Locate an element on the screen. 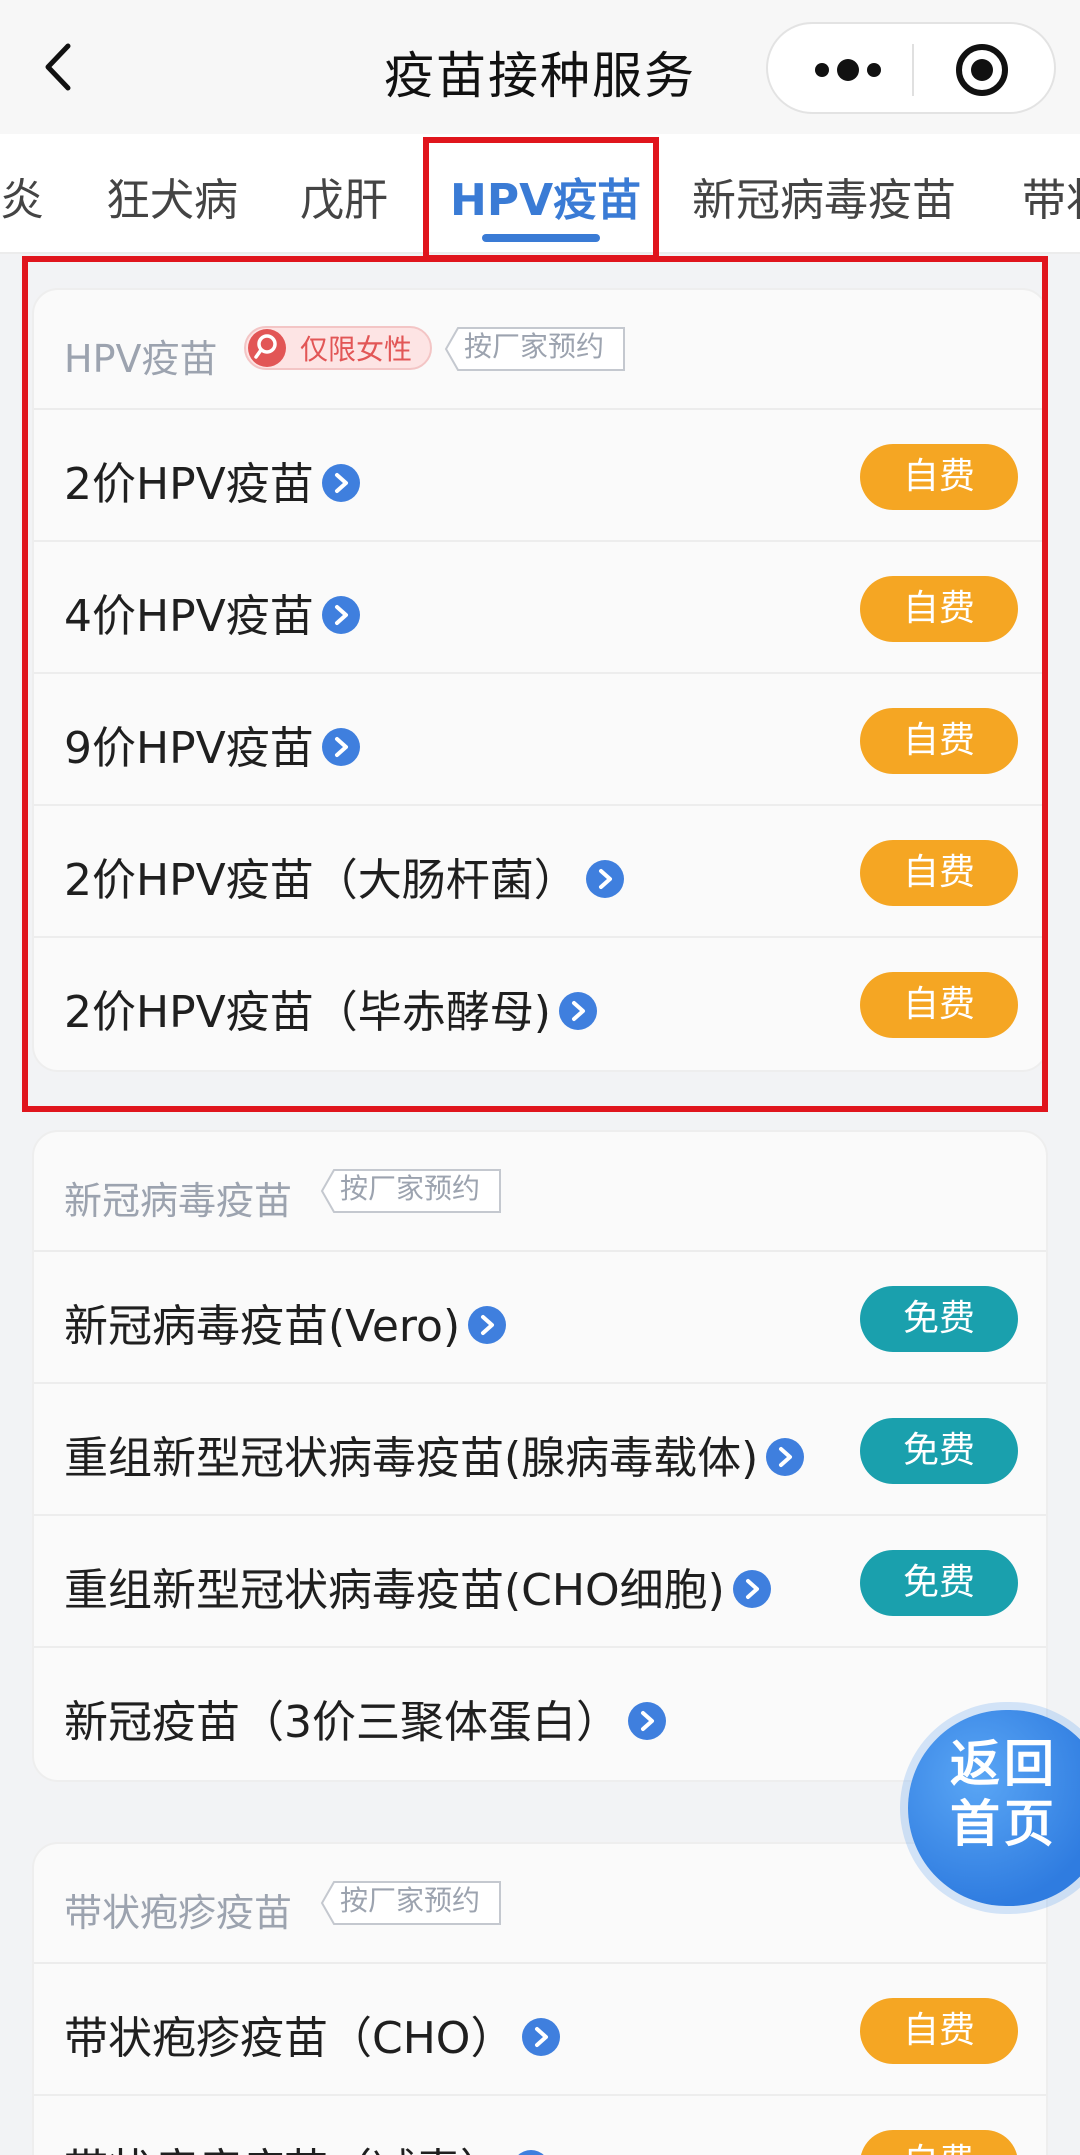  tab-yan: 炎 is located at coordinates (22, 196).